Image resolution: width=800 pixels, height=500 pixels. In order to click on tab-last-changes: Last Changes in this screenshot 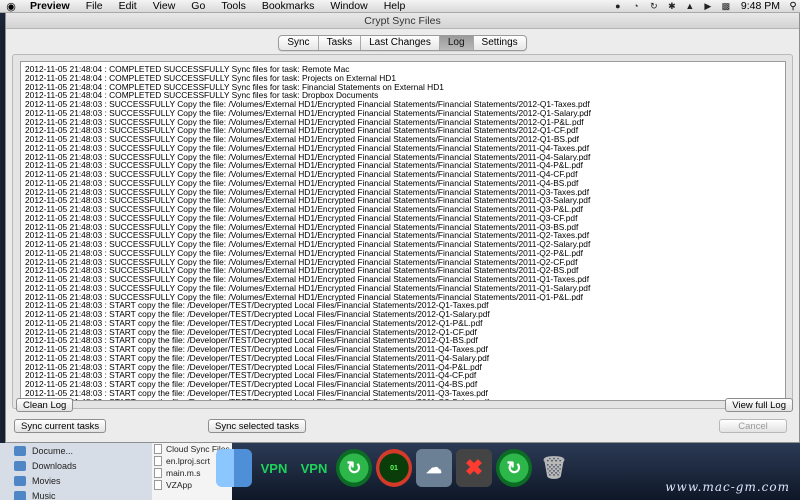, I will do `click(400, 43)`.